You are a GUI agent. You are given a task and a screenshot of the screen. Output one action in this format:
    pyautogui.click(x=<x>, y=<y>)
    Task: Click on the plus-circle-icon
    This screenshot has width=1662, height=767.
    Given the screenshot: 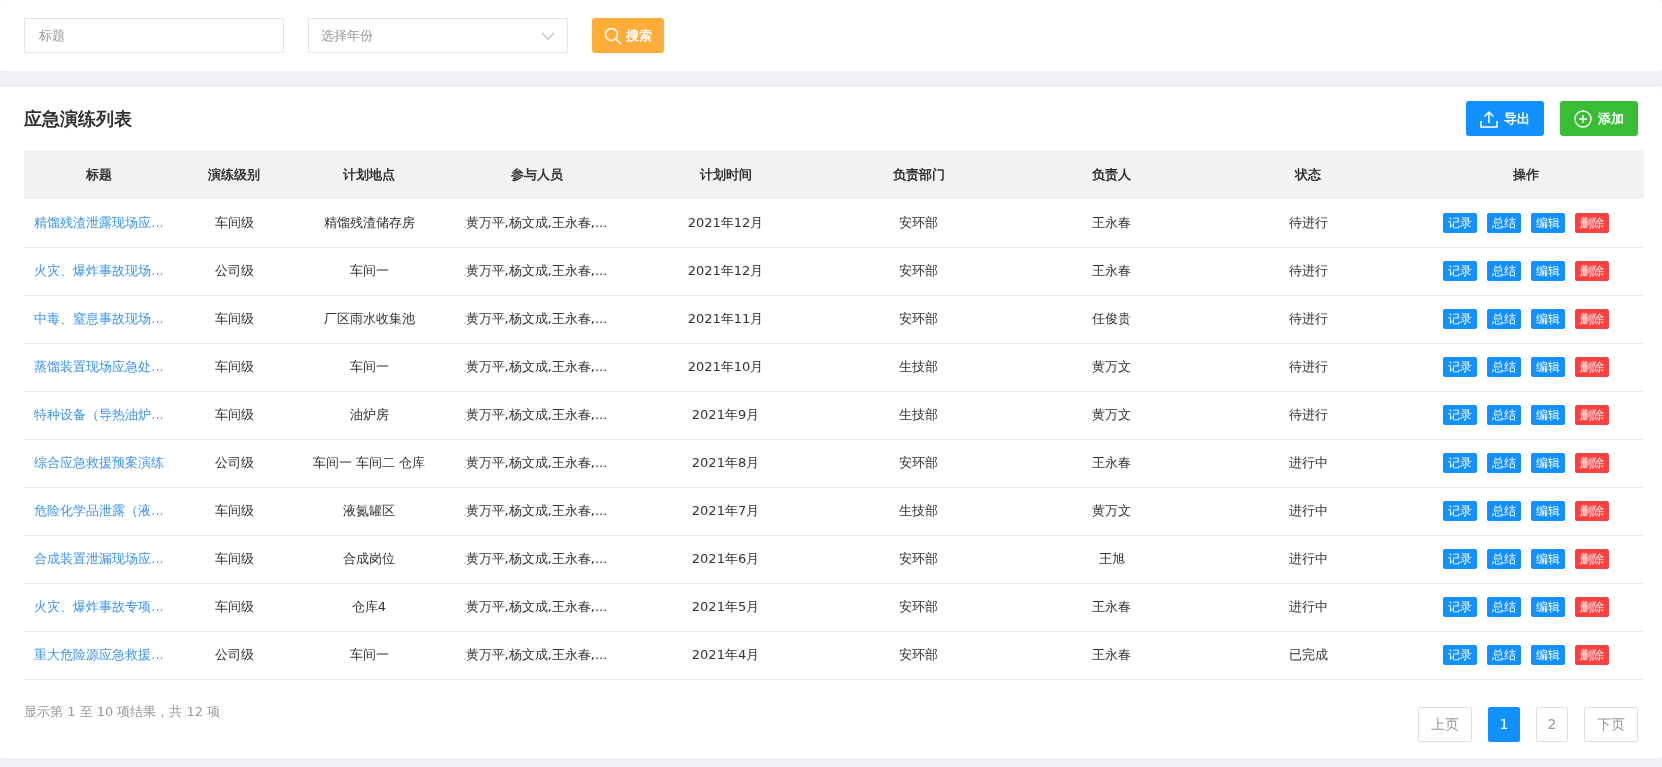 What is the action you would take?
    pyautogui.click(x=1583, y=118)
    